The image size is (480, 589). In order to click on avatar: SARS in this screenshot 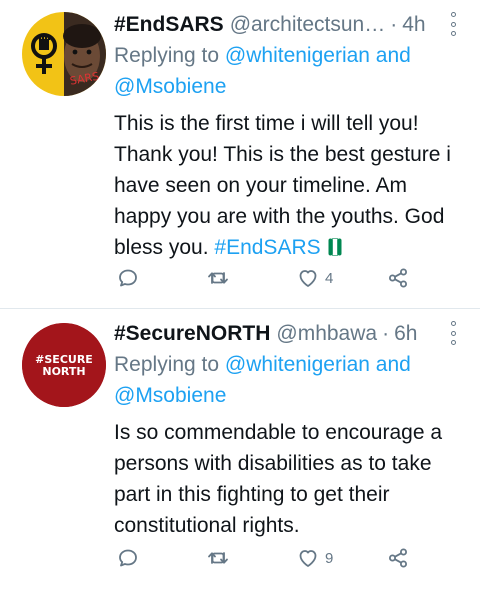, I will do `click(64, 54)`.